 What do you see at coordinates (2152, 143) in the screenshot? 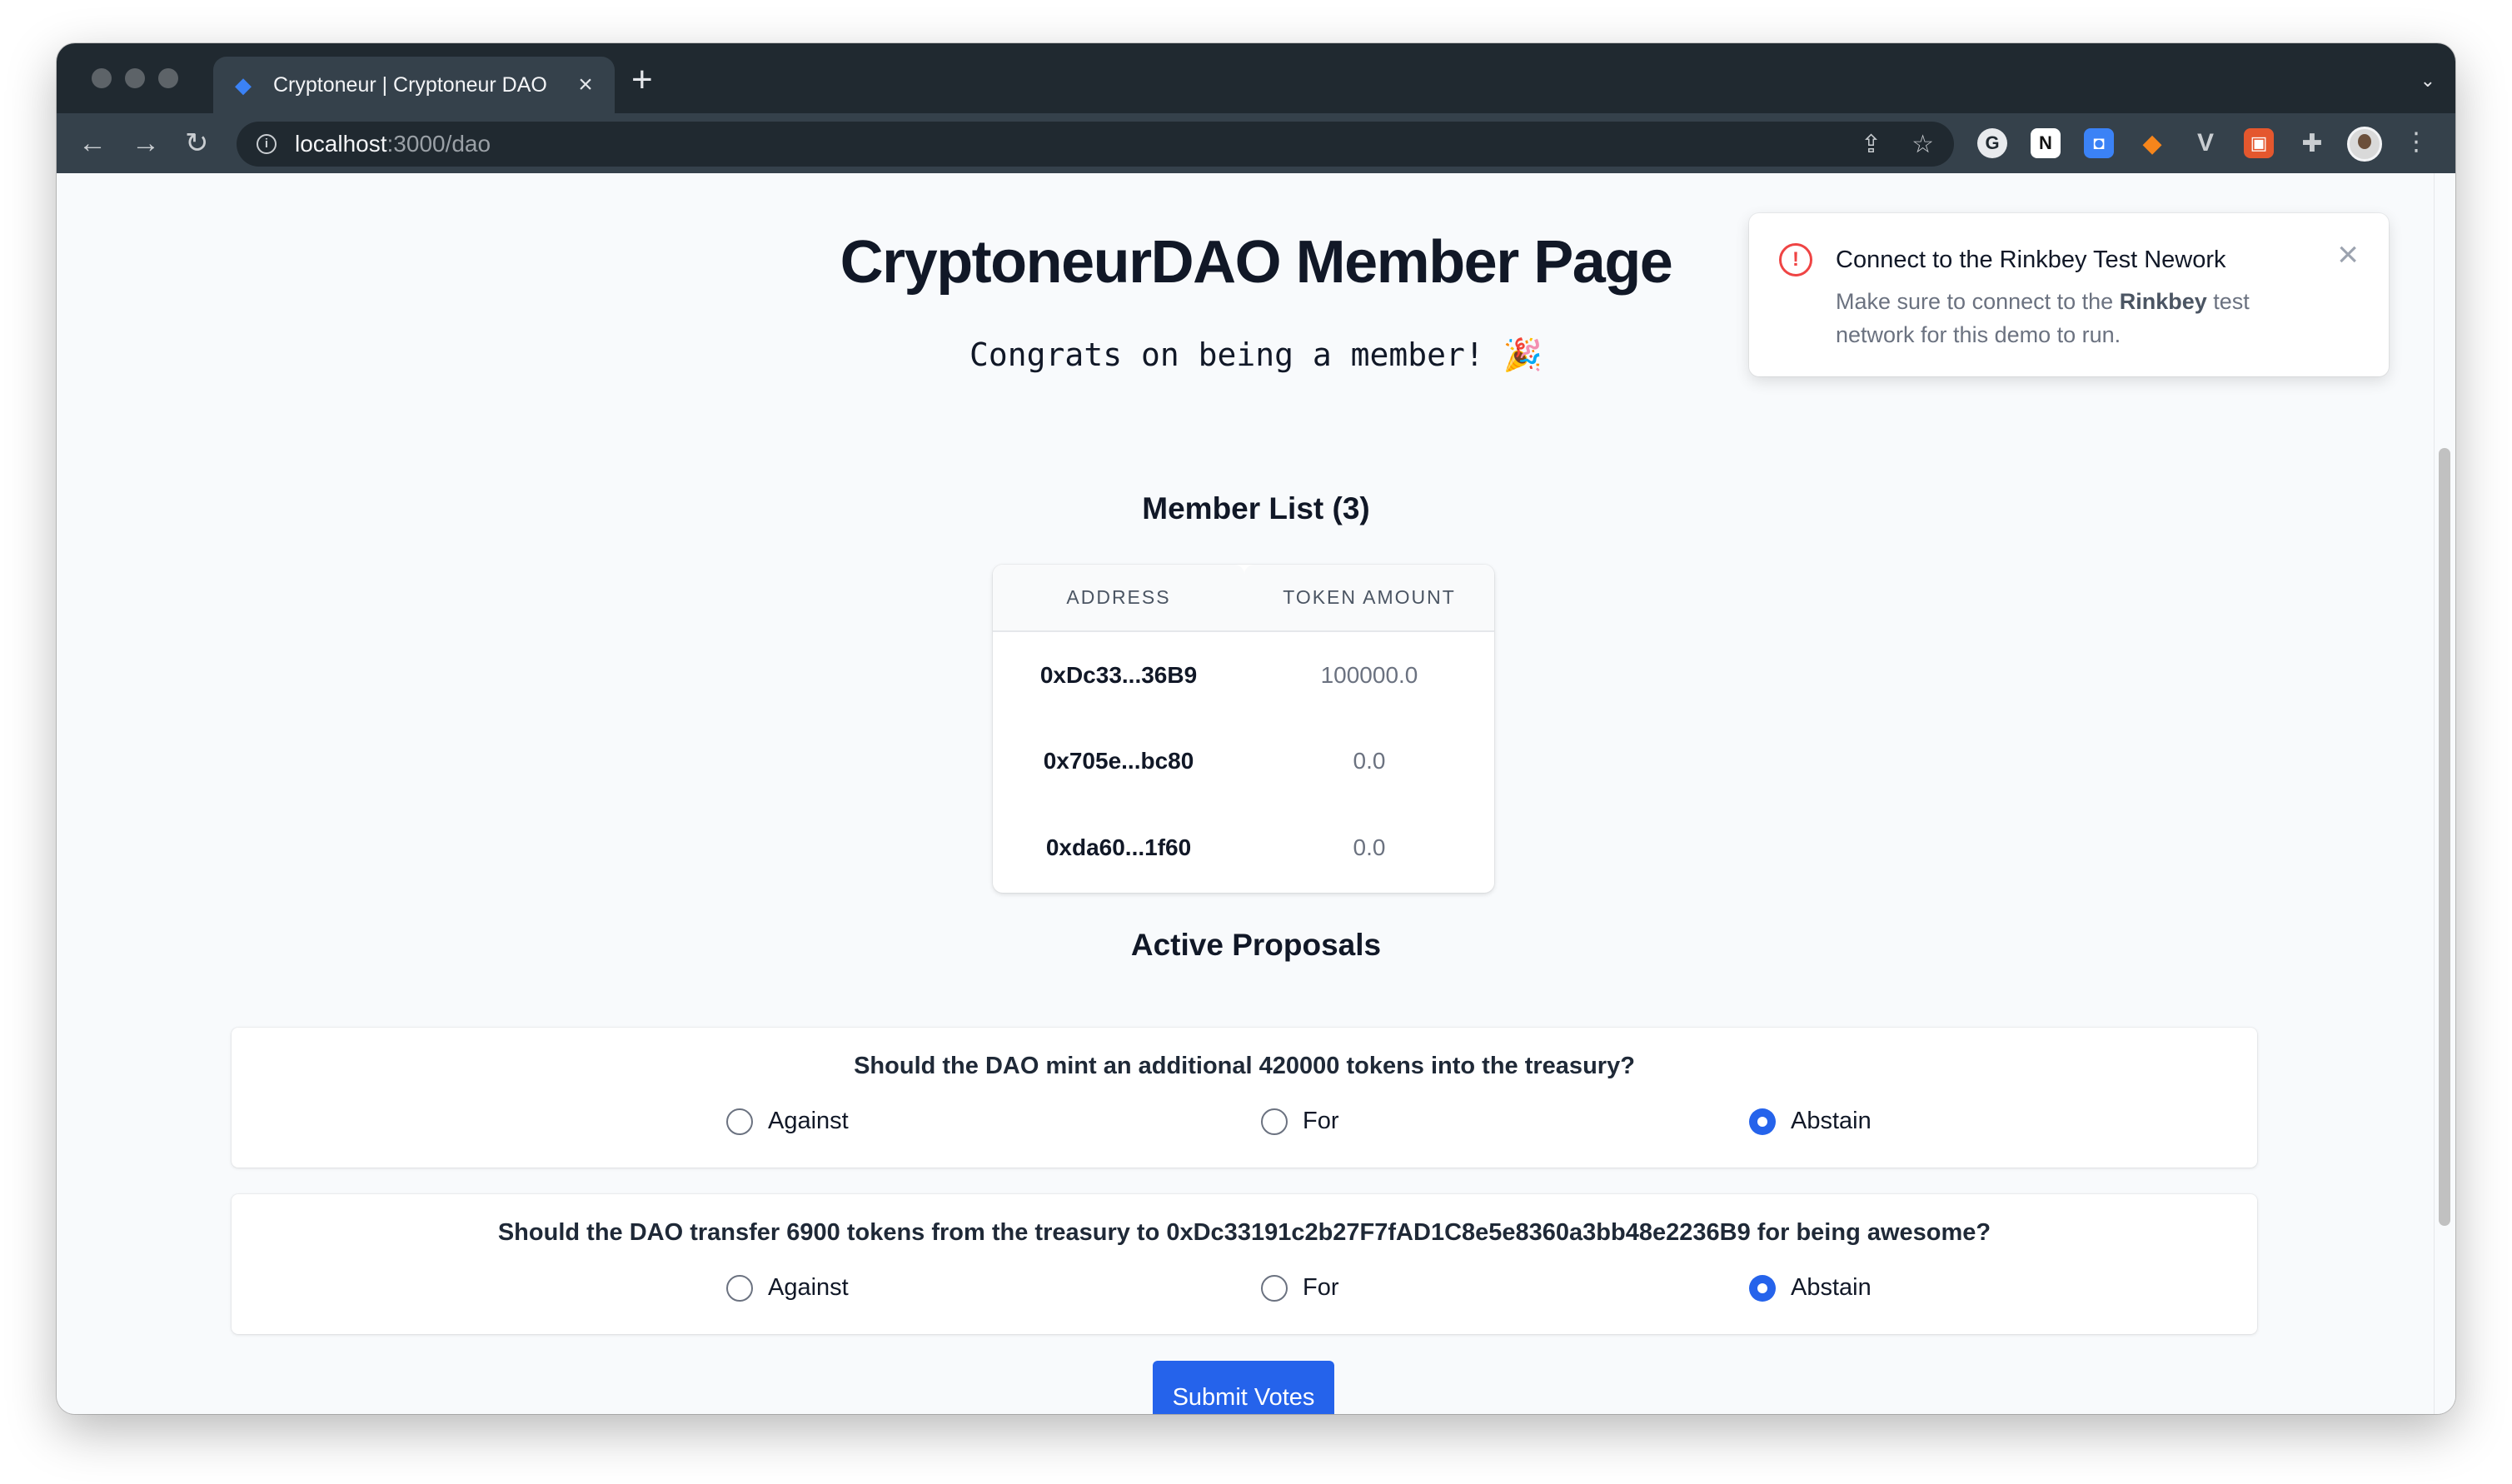
I see `extension-metamask-icon: ◆` at bounding box center [2152, 143].